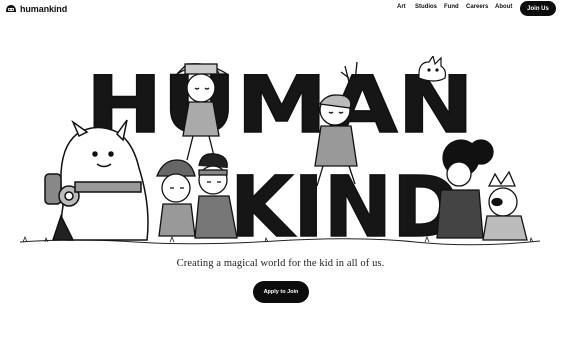 The height and width of the screenshot is (350, 561). Describe the element at coordinates (401, 7) in the screenshot. I see `nav-link-art: Art` at that location.